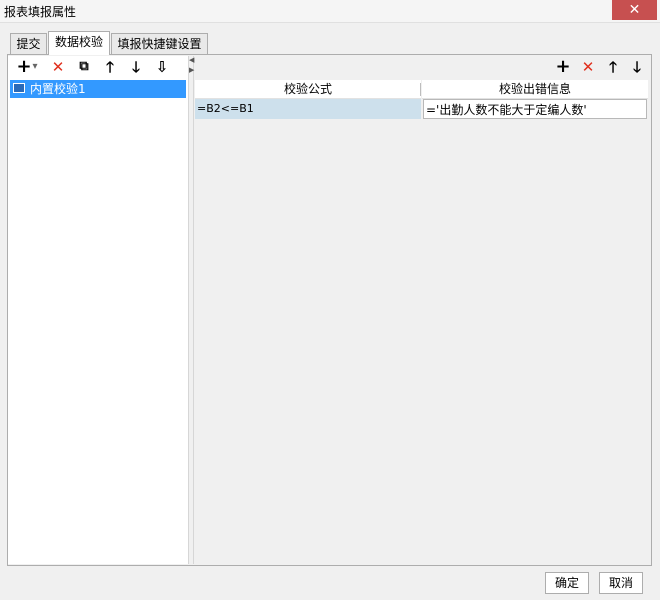 The height and width of the screenshot is (600, 660). Describe the element at coordinates (191, 310) in the screenshot. I see `pane-splitter: ◀ ▶` at that location.